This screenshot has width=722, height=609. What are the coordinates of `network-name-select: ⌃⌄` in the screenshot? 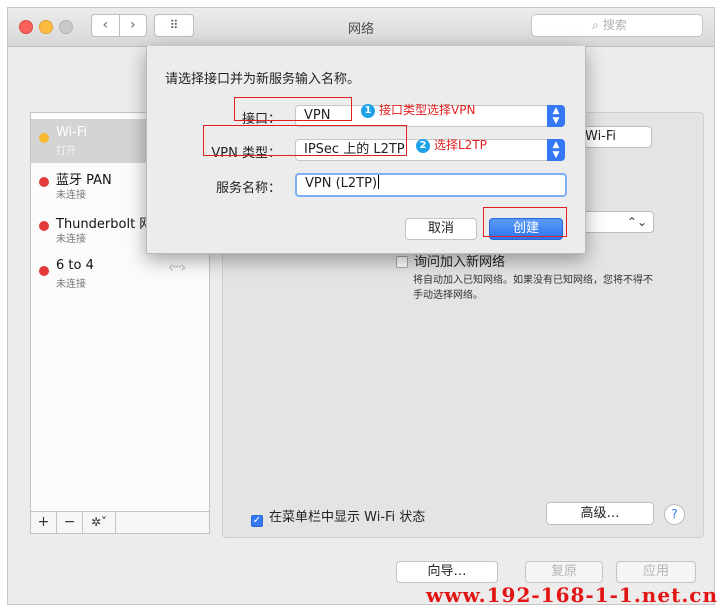 It's located at (616, 222).